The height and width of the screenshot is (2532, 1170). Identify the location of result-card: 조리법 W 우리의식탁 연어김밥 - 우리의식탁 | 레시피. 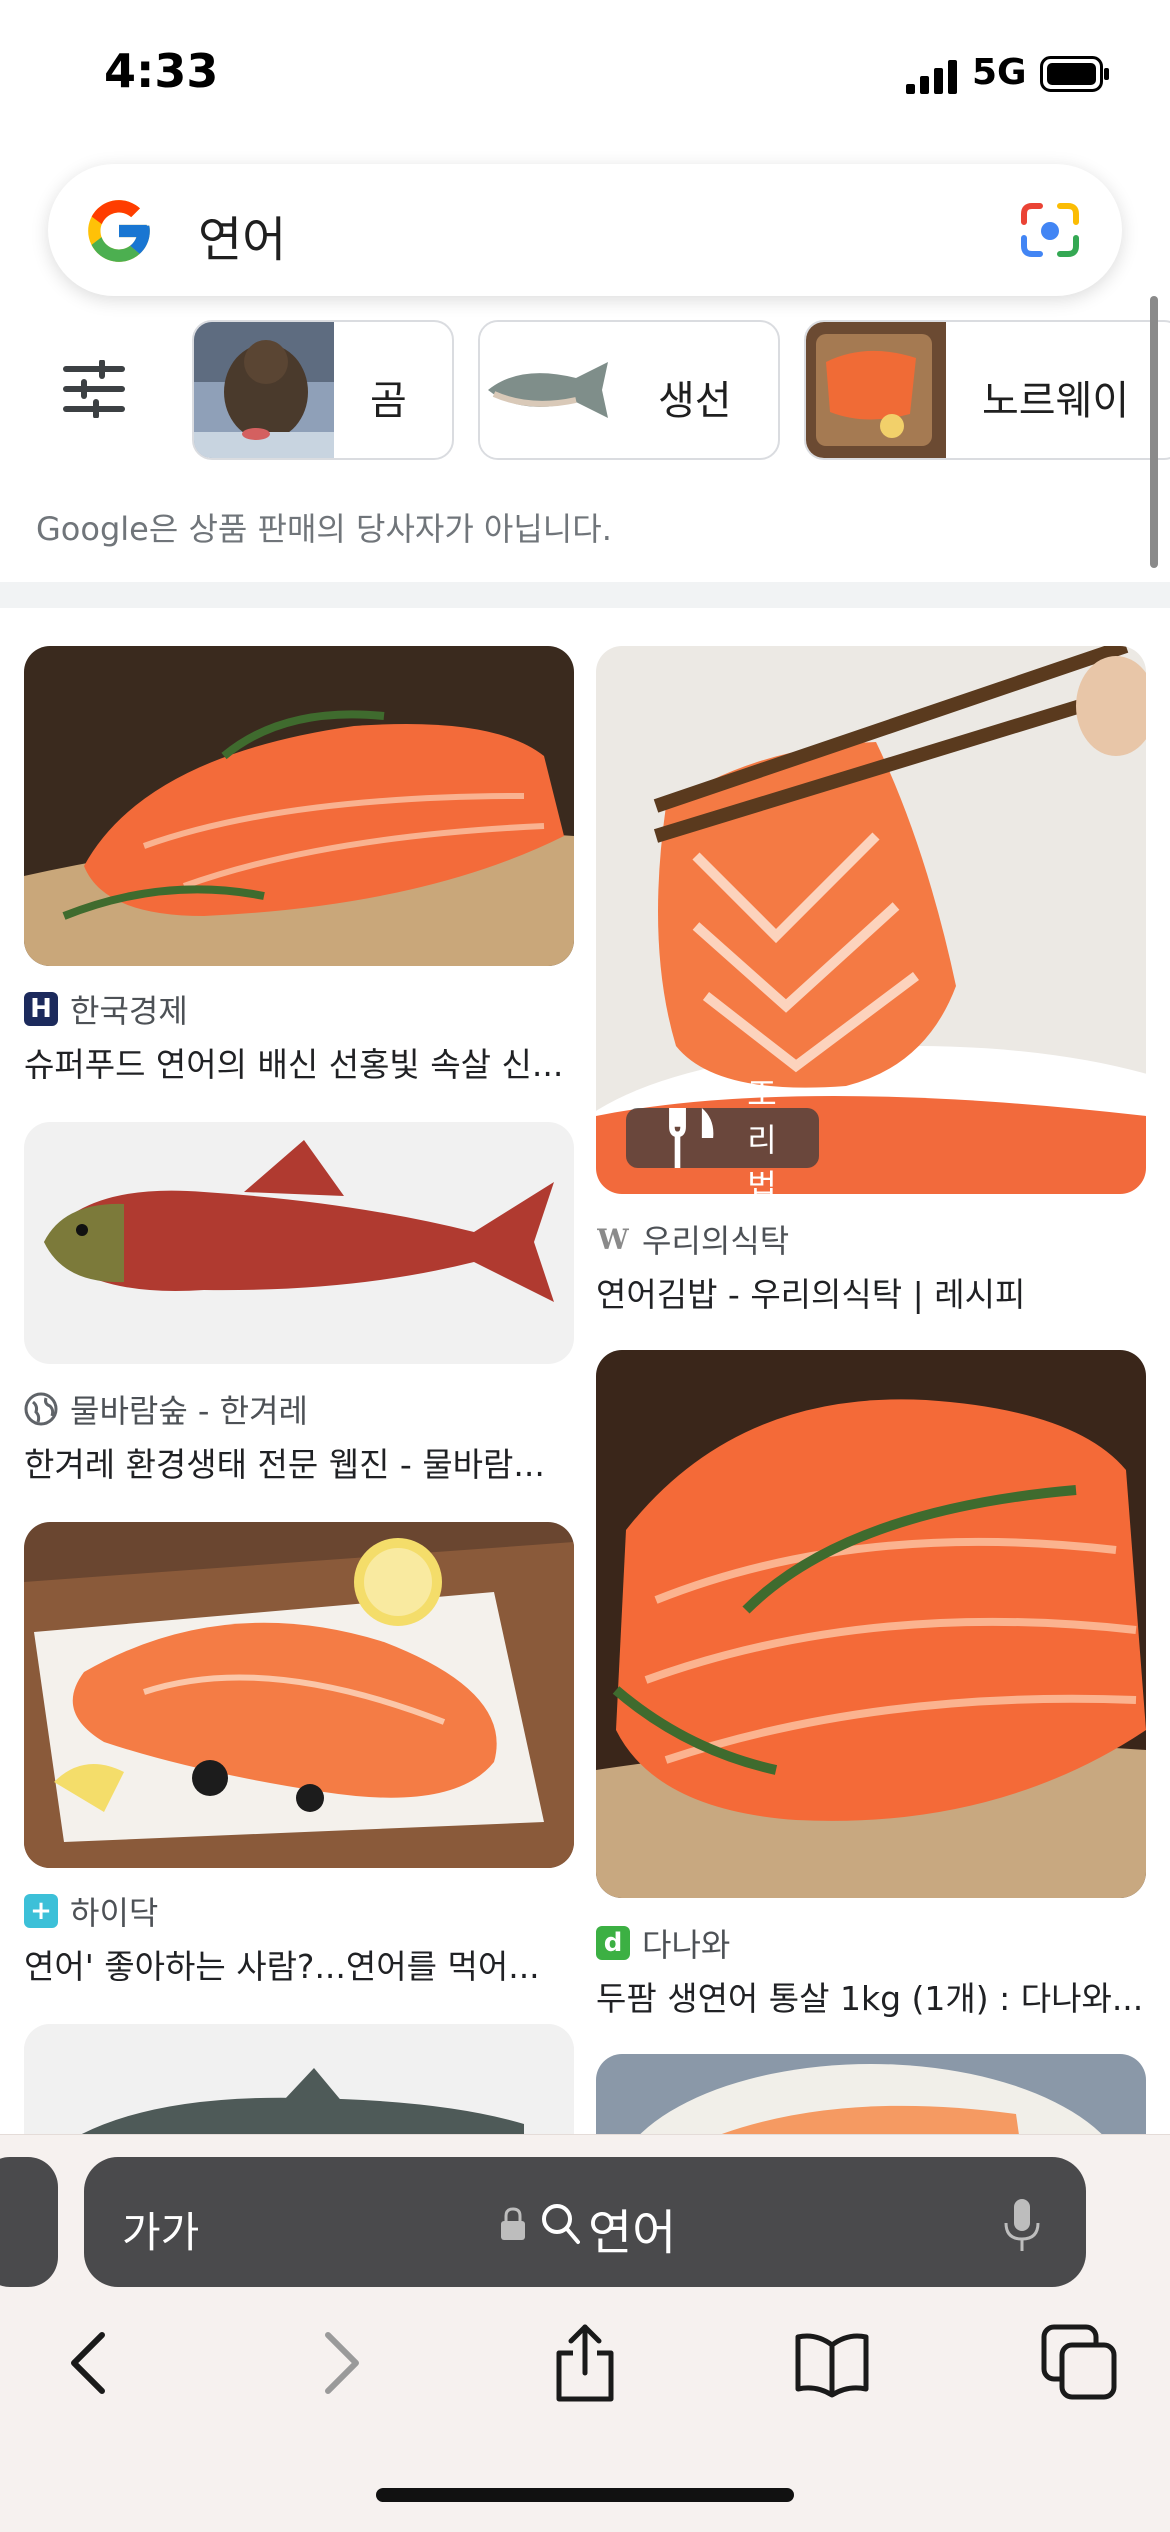
(871, 981).